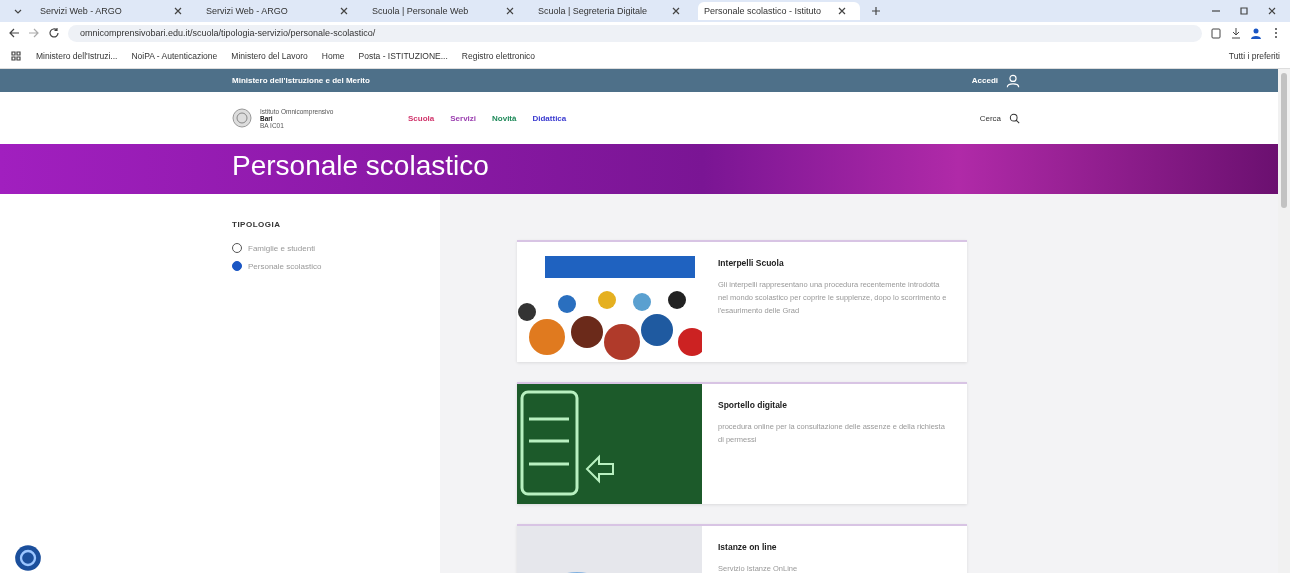 The width and height of the screenshot is (1290, 575). Describe the element at coordinates (758, 547) in the screenshot. I see `card-title: Istanze on line` at that location.